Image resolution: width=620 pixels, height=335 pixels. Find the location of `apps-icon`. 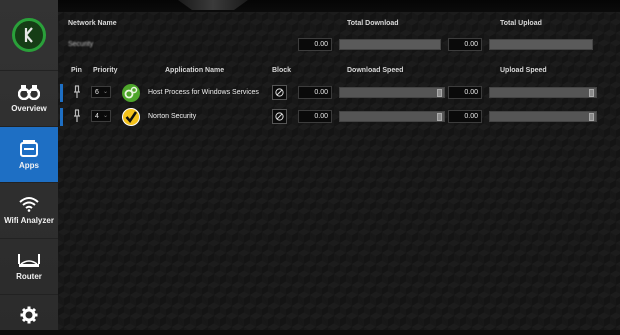

apps-icon is located at coordinates (29, 148).